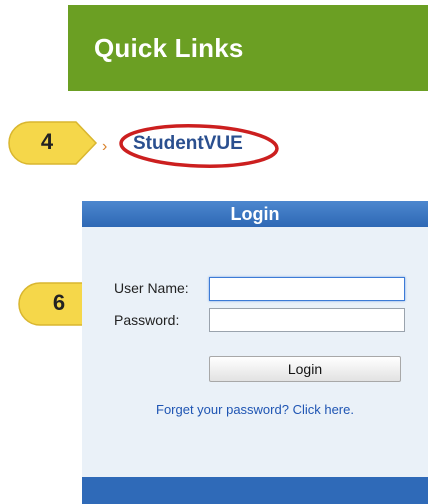 The width and height of the screenshot is (428, 504). I want to click on studentvue-link: StudentVUE, so click(188, 144).